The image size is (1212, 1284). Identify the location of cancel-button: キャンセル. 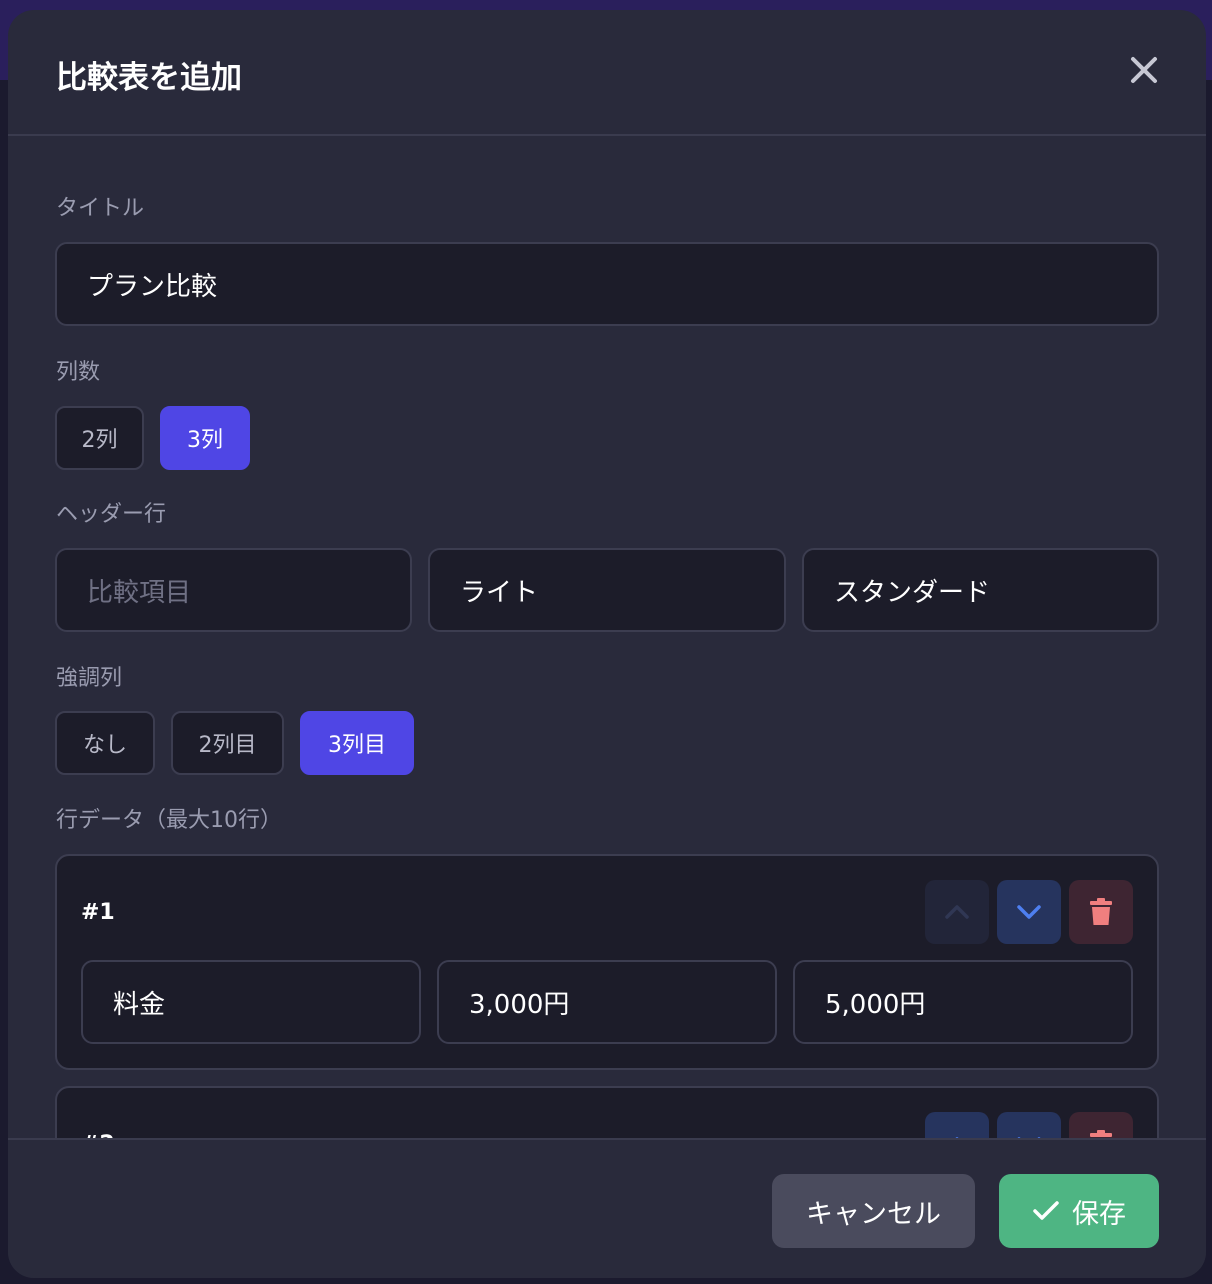
(873, 1211).